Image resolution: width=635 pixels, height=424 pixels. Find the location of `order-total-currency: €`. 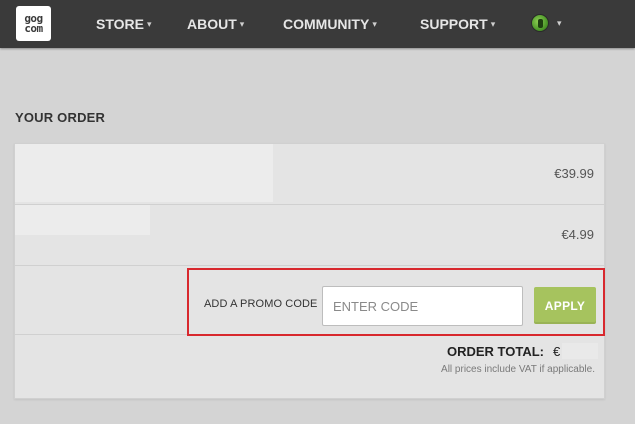

order-total-currency: € is located at coordinates (557, 351).